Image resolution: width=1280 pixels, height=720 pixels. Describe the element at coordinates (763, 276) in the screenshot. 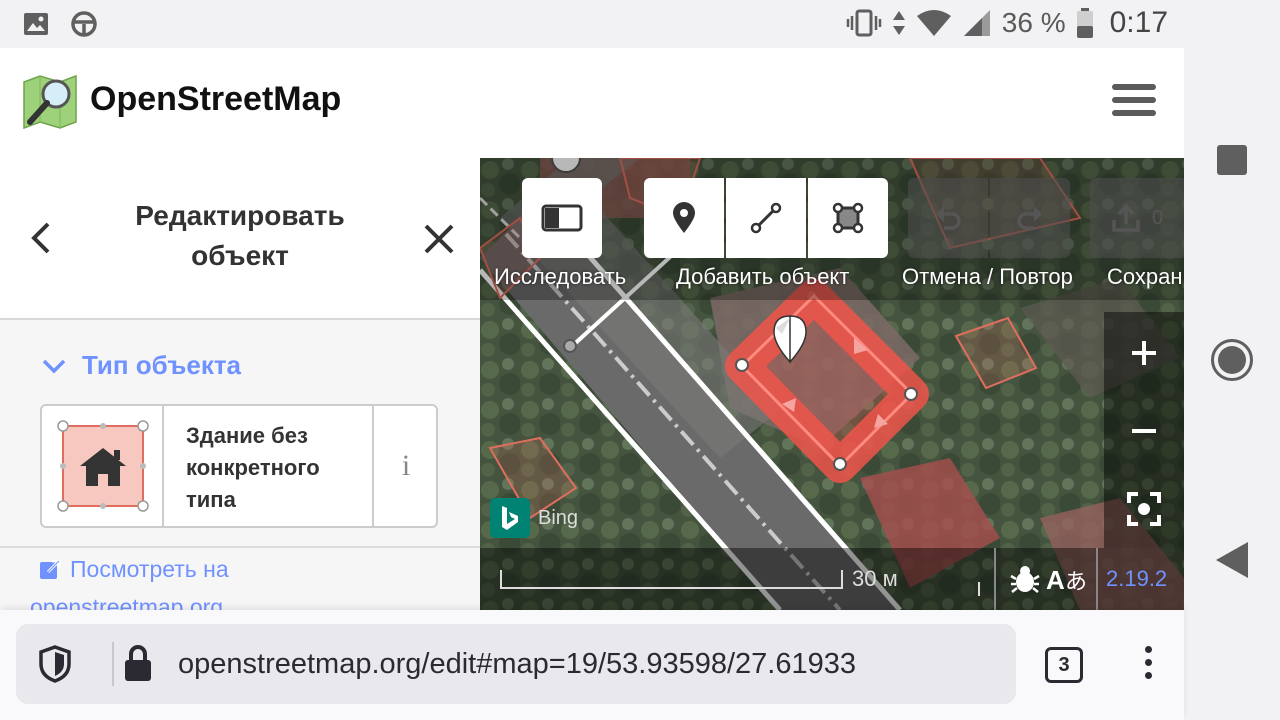

I see `add-feature-label: Добавить объект` at that location.